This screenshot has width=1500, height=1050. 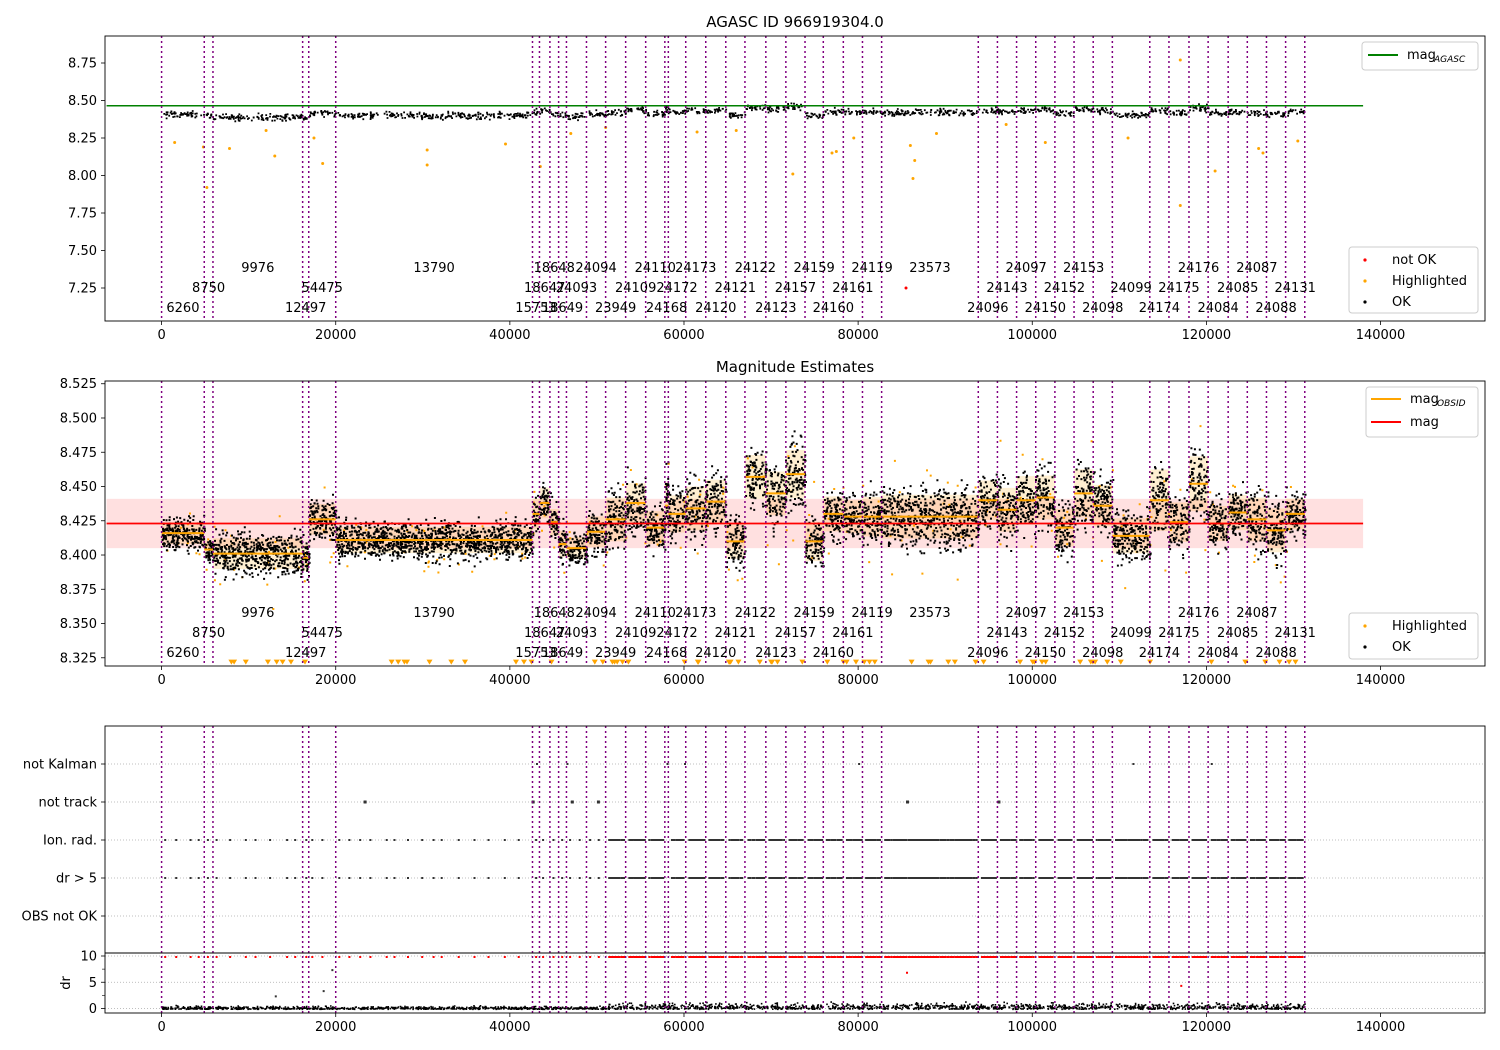 I want to click on legend-mag-obsid-sub: OBSID, so click(x=1451, y=404).